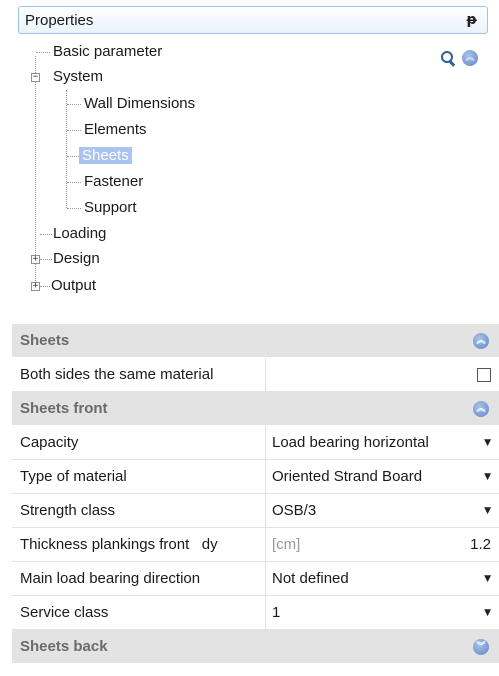 Image resolution: width=499 pixels, height=676 pixels. I want to click on tree-item-label: System, so click(78, 76).